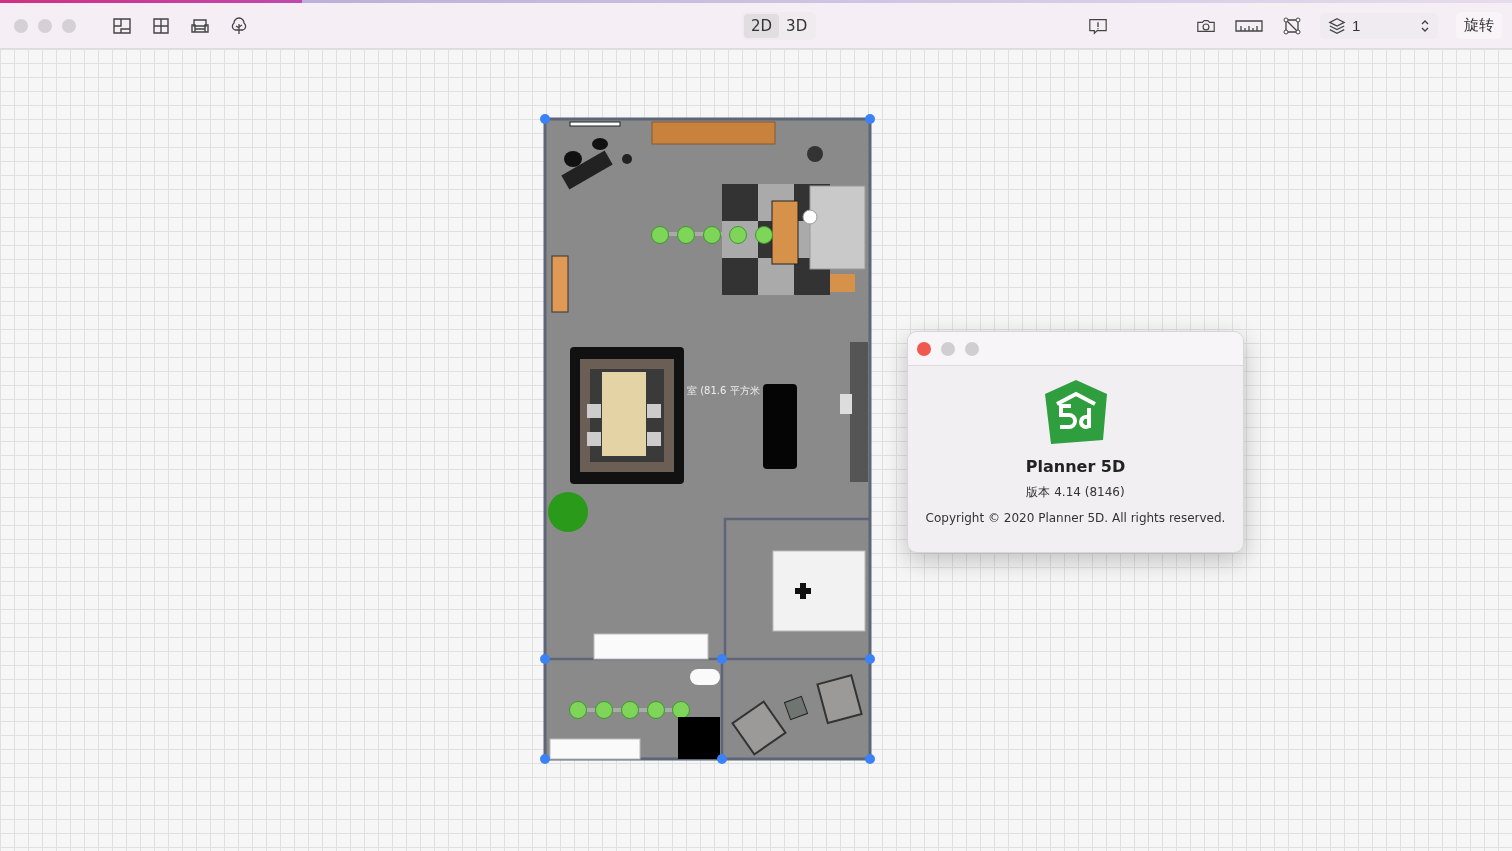  What do you see at coordinates (1479, 25) in the screenshot?
I see `rotate-button: 旋转` at bounding box center [1479, 25].